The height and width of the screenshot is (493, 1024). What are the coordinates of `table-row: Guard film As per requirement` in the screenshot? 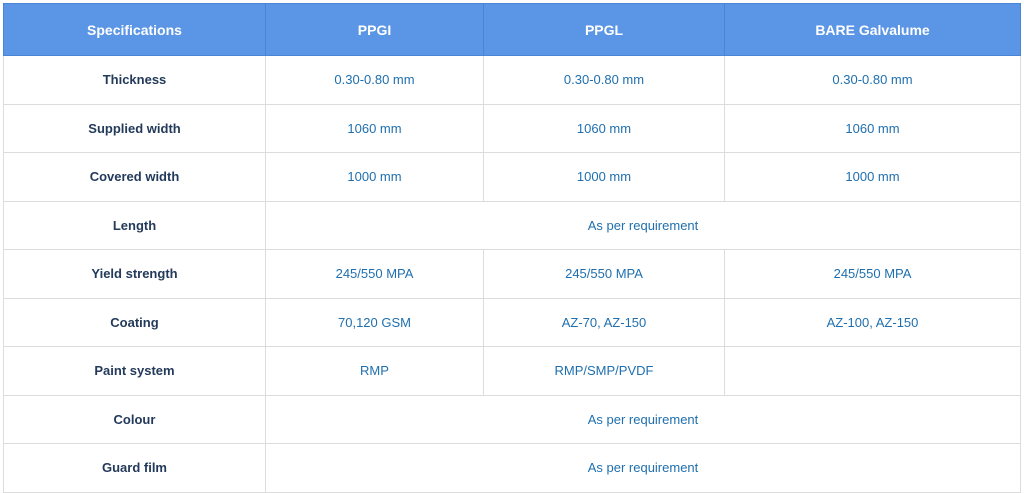 It's located at (512, 468).